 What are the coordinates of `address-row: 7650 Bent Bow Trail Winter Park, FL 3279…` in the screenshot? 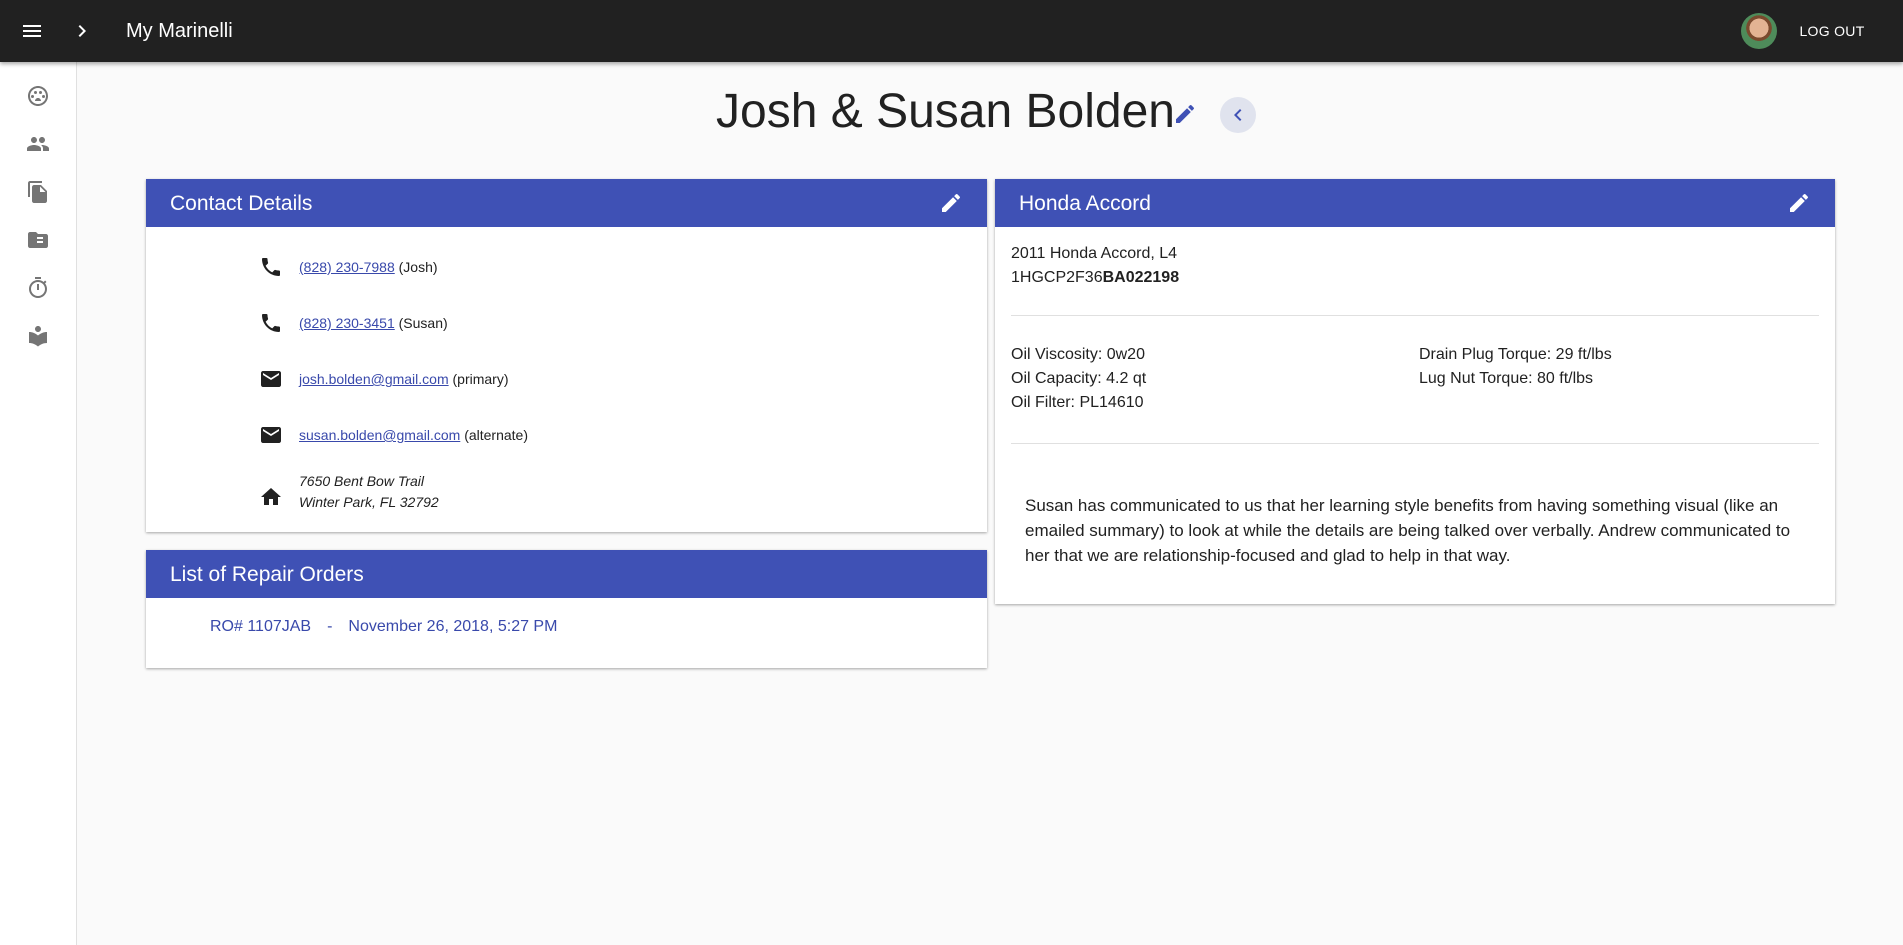 It's located at (566, 495).